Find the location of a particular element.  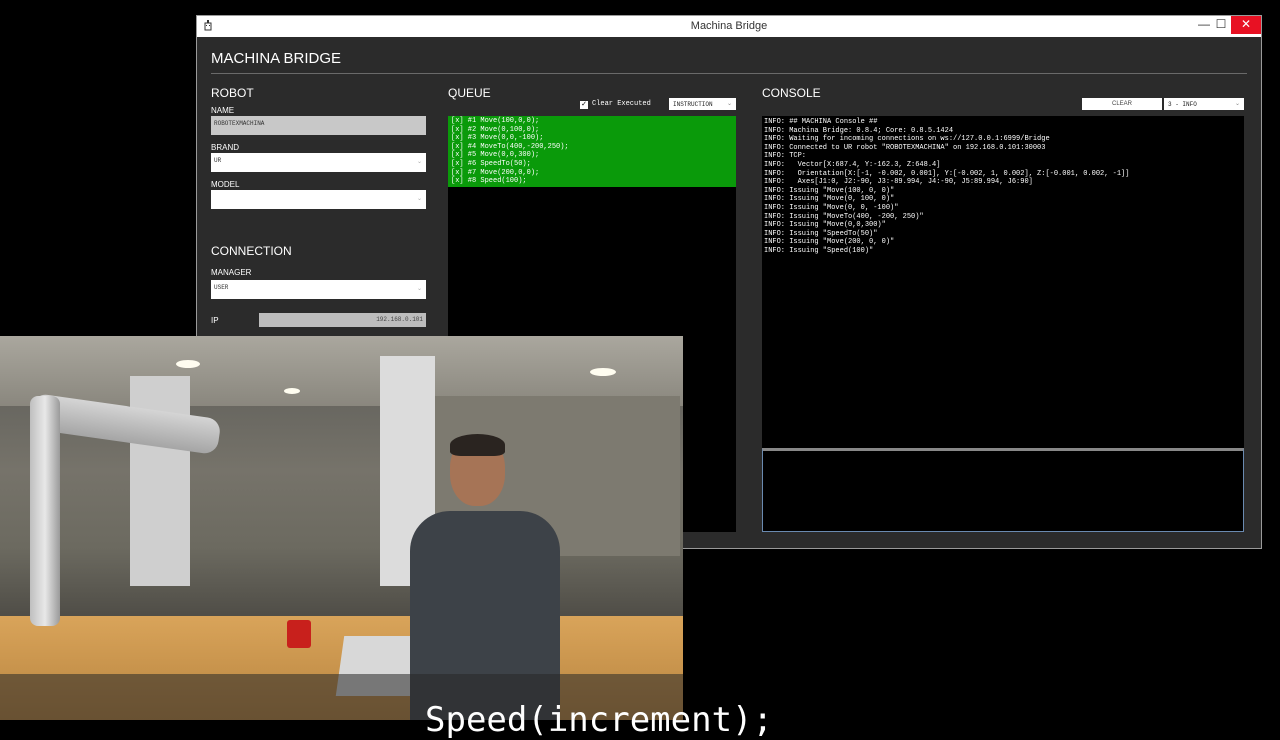

red-mug is located at coordinates (299, 634).